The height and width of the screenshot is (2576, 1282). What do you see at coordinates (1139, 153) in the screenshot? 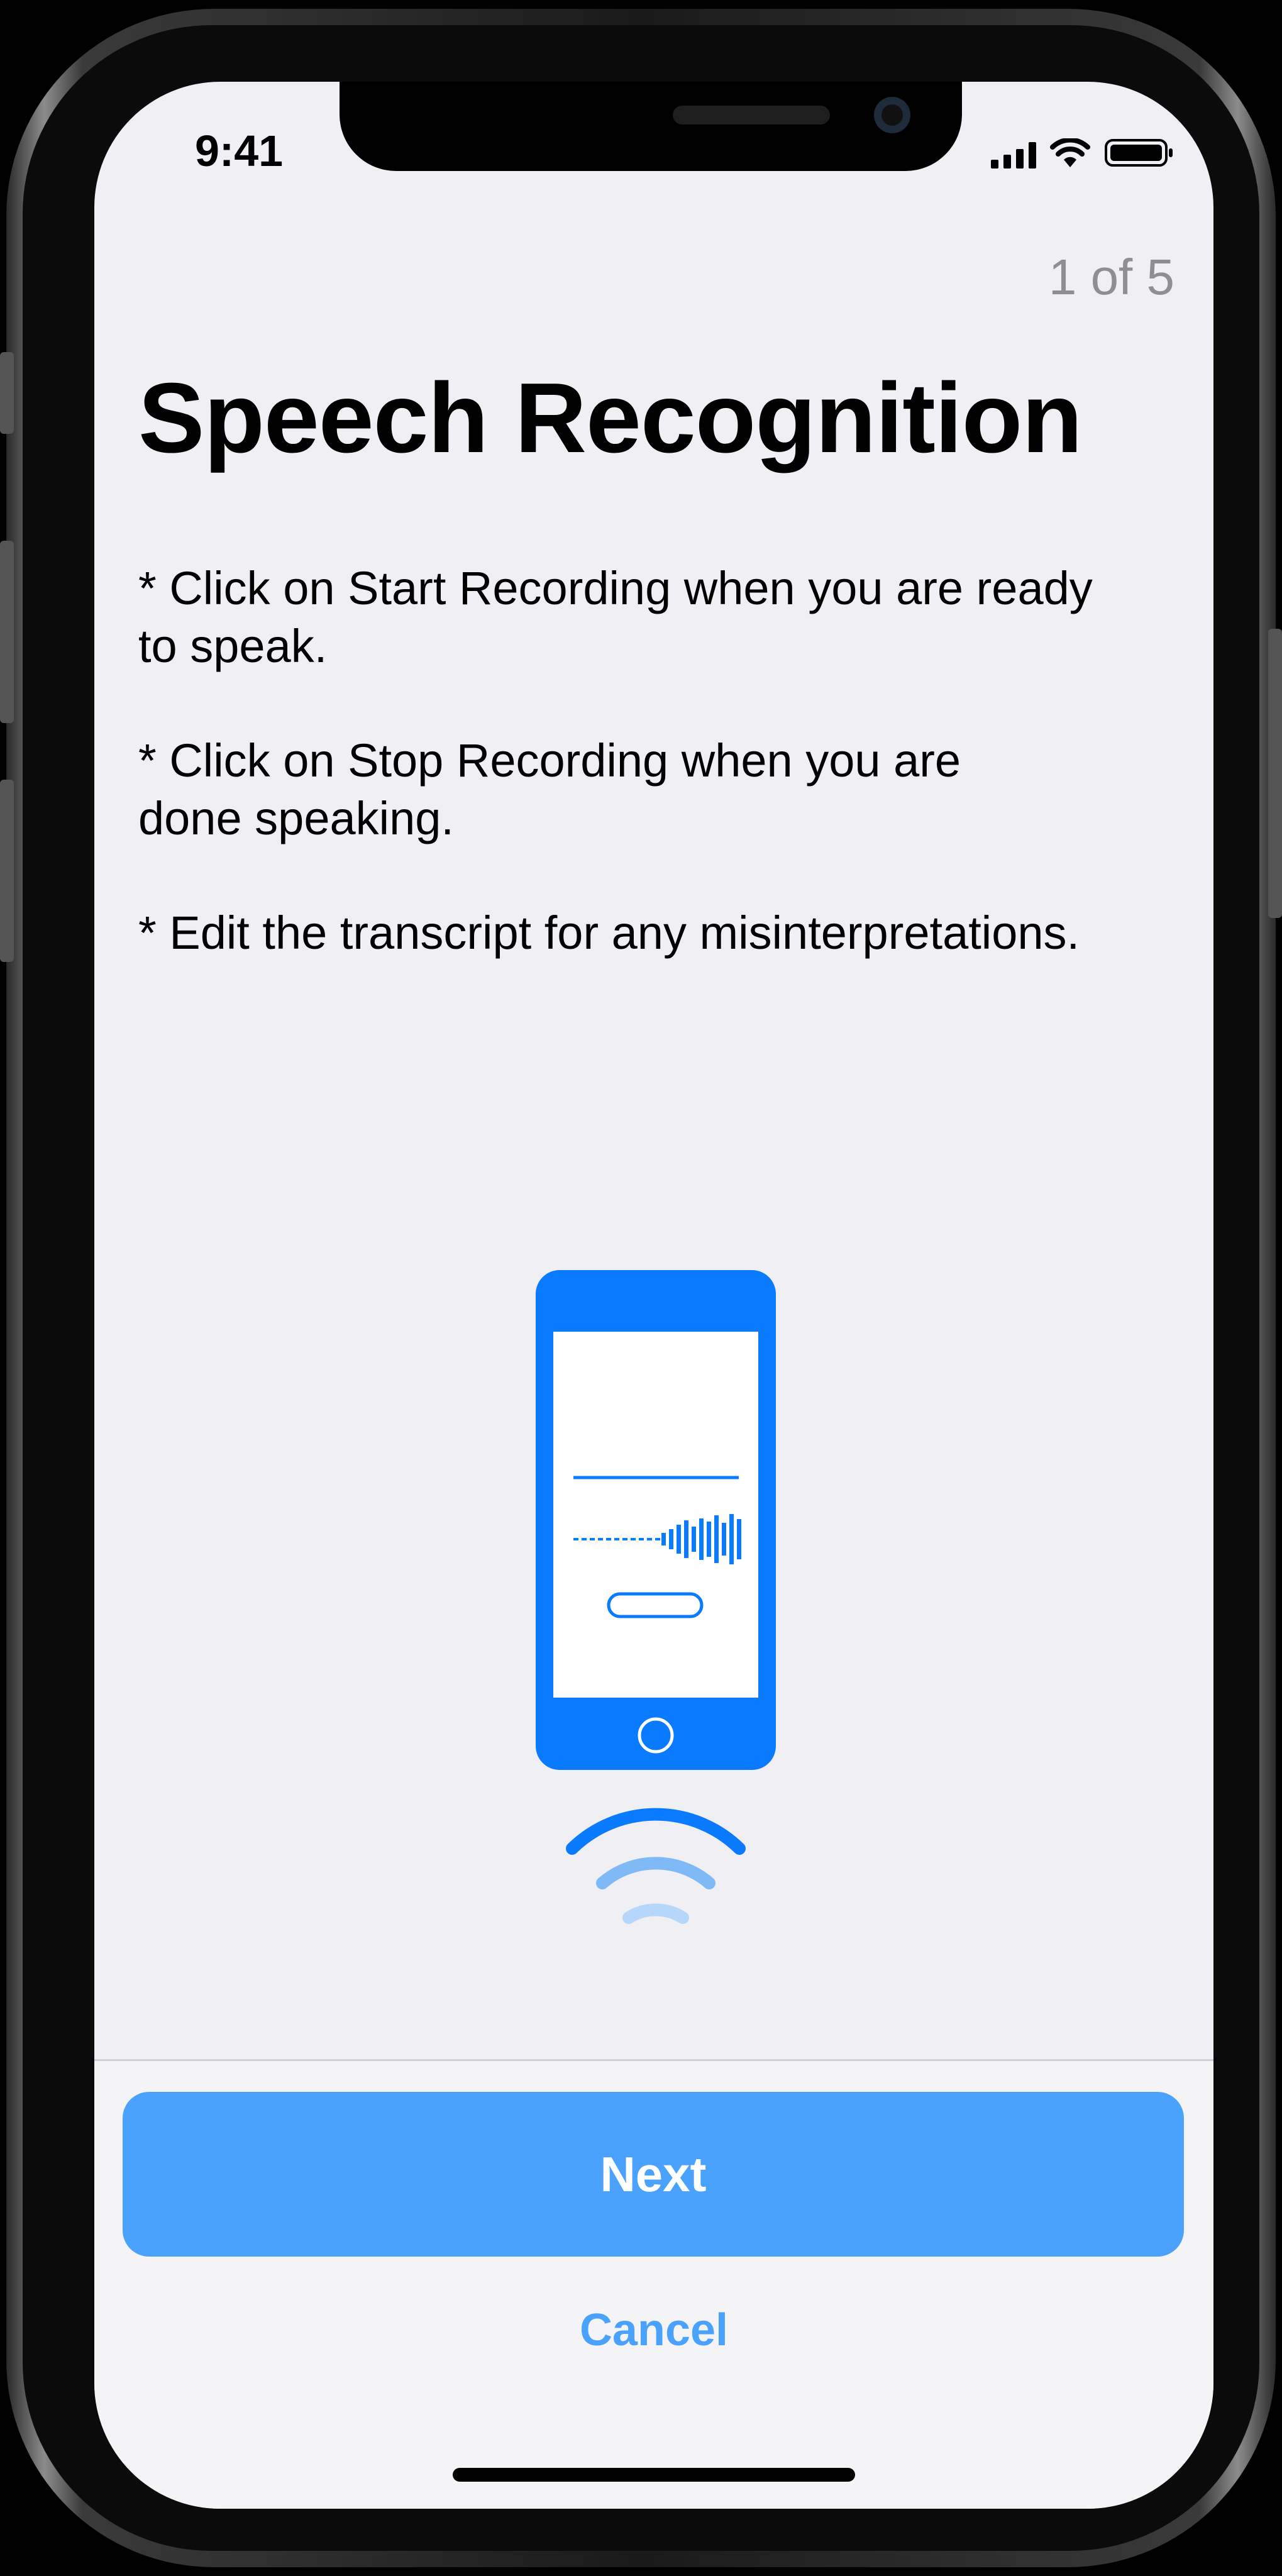
I see `battery-icon` at bounding box center [1139, 153].